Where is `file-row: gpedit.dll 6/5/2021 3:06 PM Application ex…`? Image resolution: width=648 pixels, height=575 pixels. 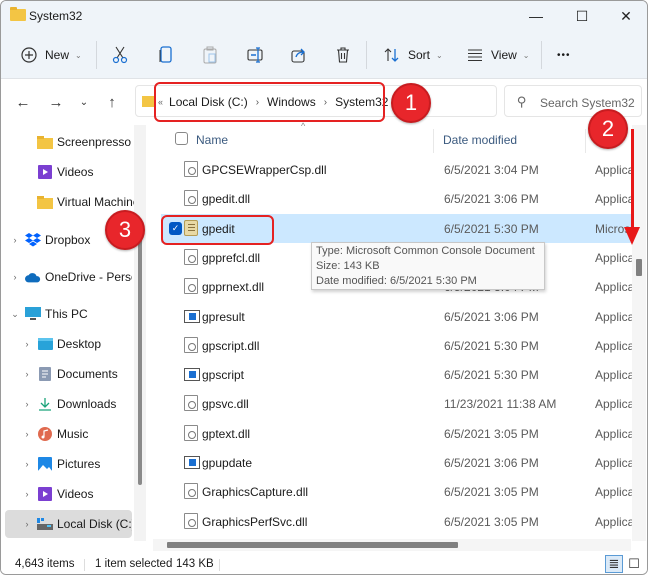 file-row: gpedit.dll 6/5/2021 3:06 PM Application ex… is located at coordinates (397, 198).